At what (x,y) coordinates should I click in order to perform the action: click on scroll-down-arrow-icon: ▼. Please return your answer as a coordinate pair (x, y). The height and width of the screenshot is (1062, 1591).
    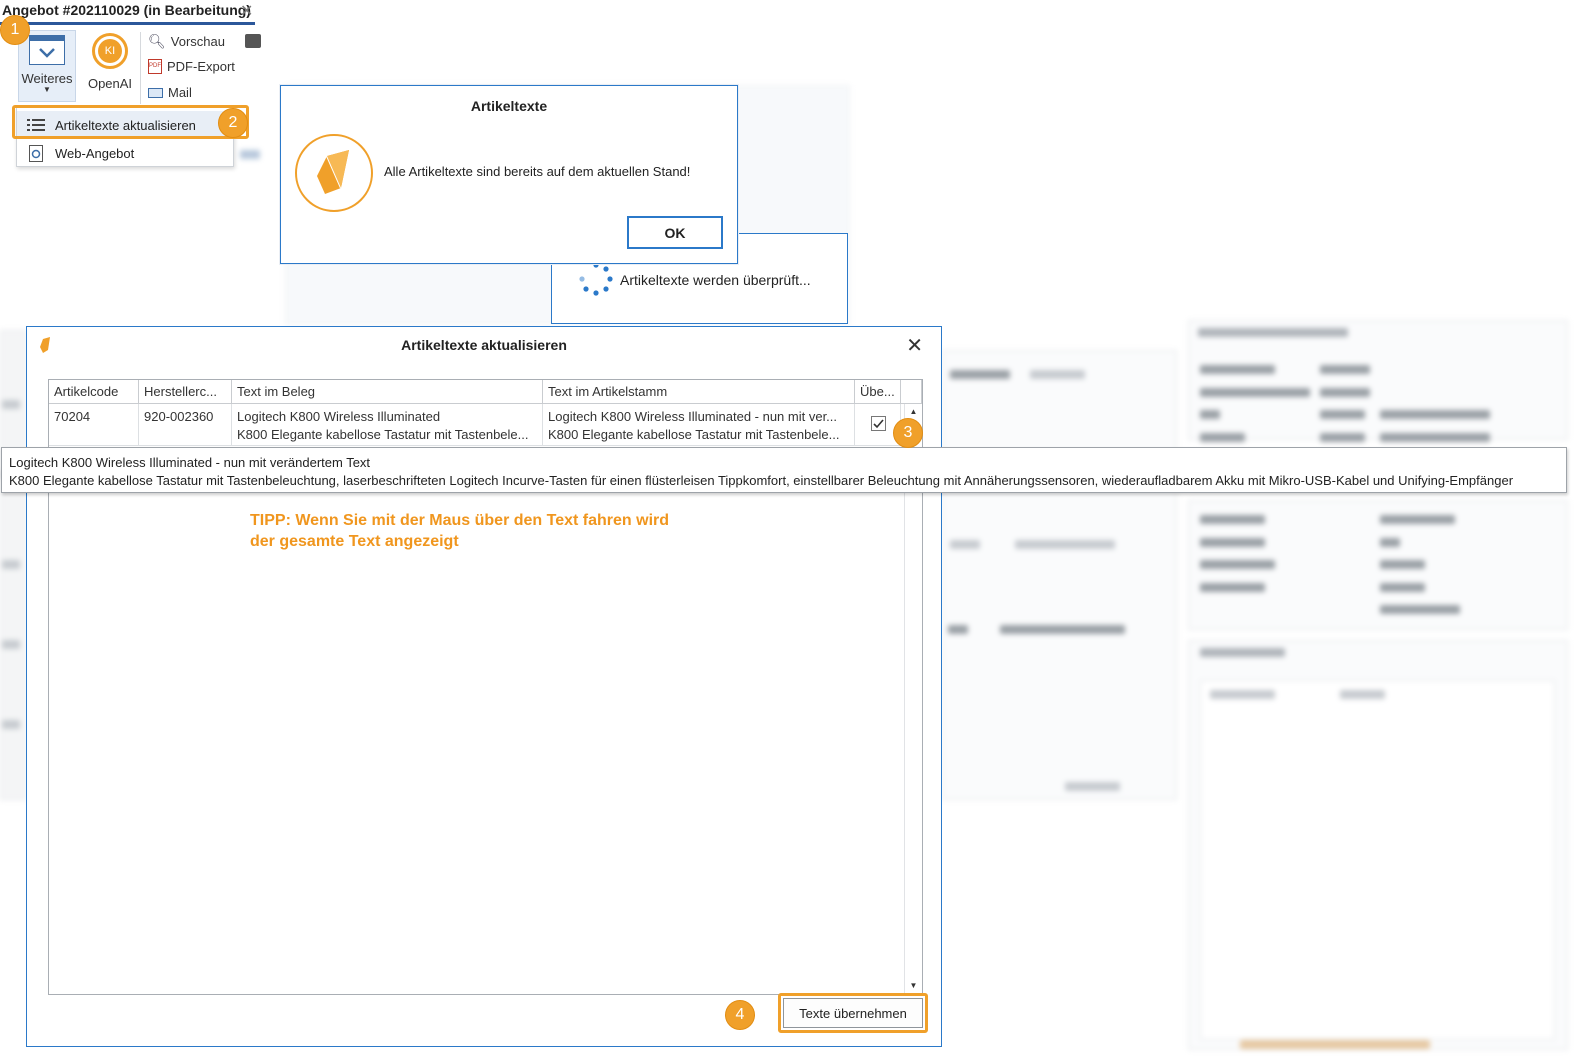
    Looking at the image, I should click on (913, 985).